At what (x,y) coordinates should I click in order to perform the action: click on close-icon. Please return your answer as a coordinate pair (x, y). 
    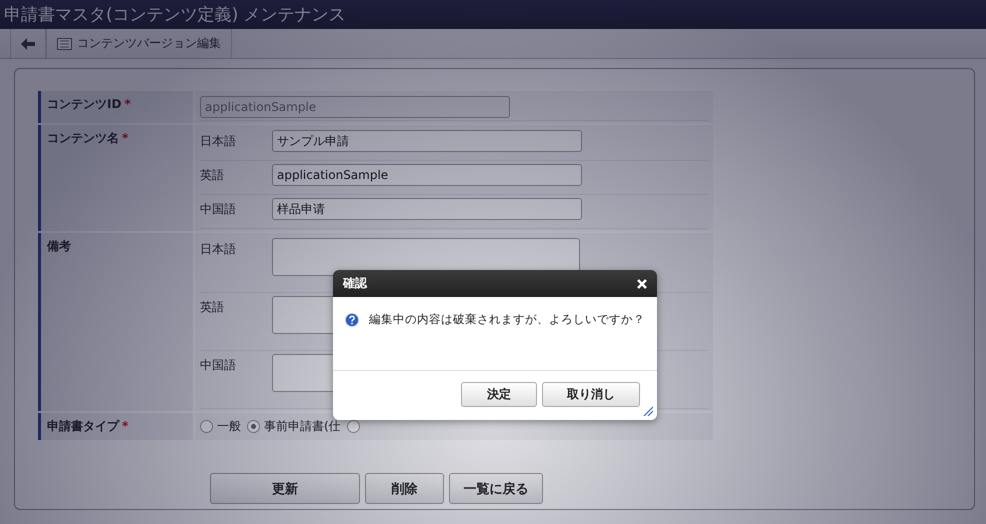
    Looking at the image, I should click on (642, 283).